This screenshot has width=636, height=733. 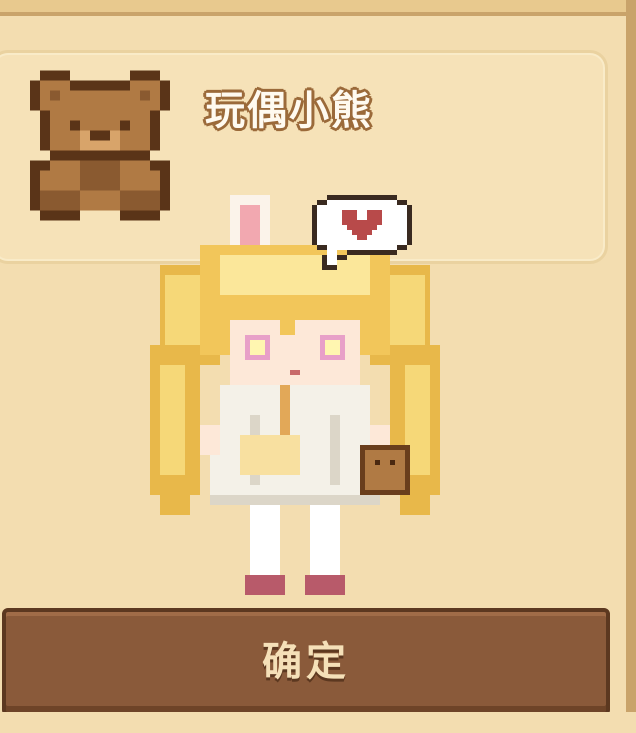 I want to click on confirm-button-label: 确定, so click(x=306, y=662).